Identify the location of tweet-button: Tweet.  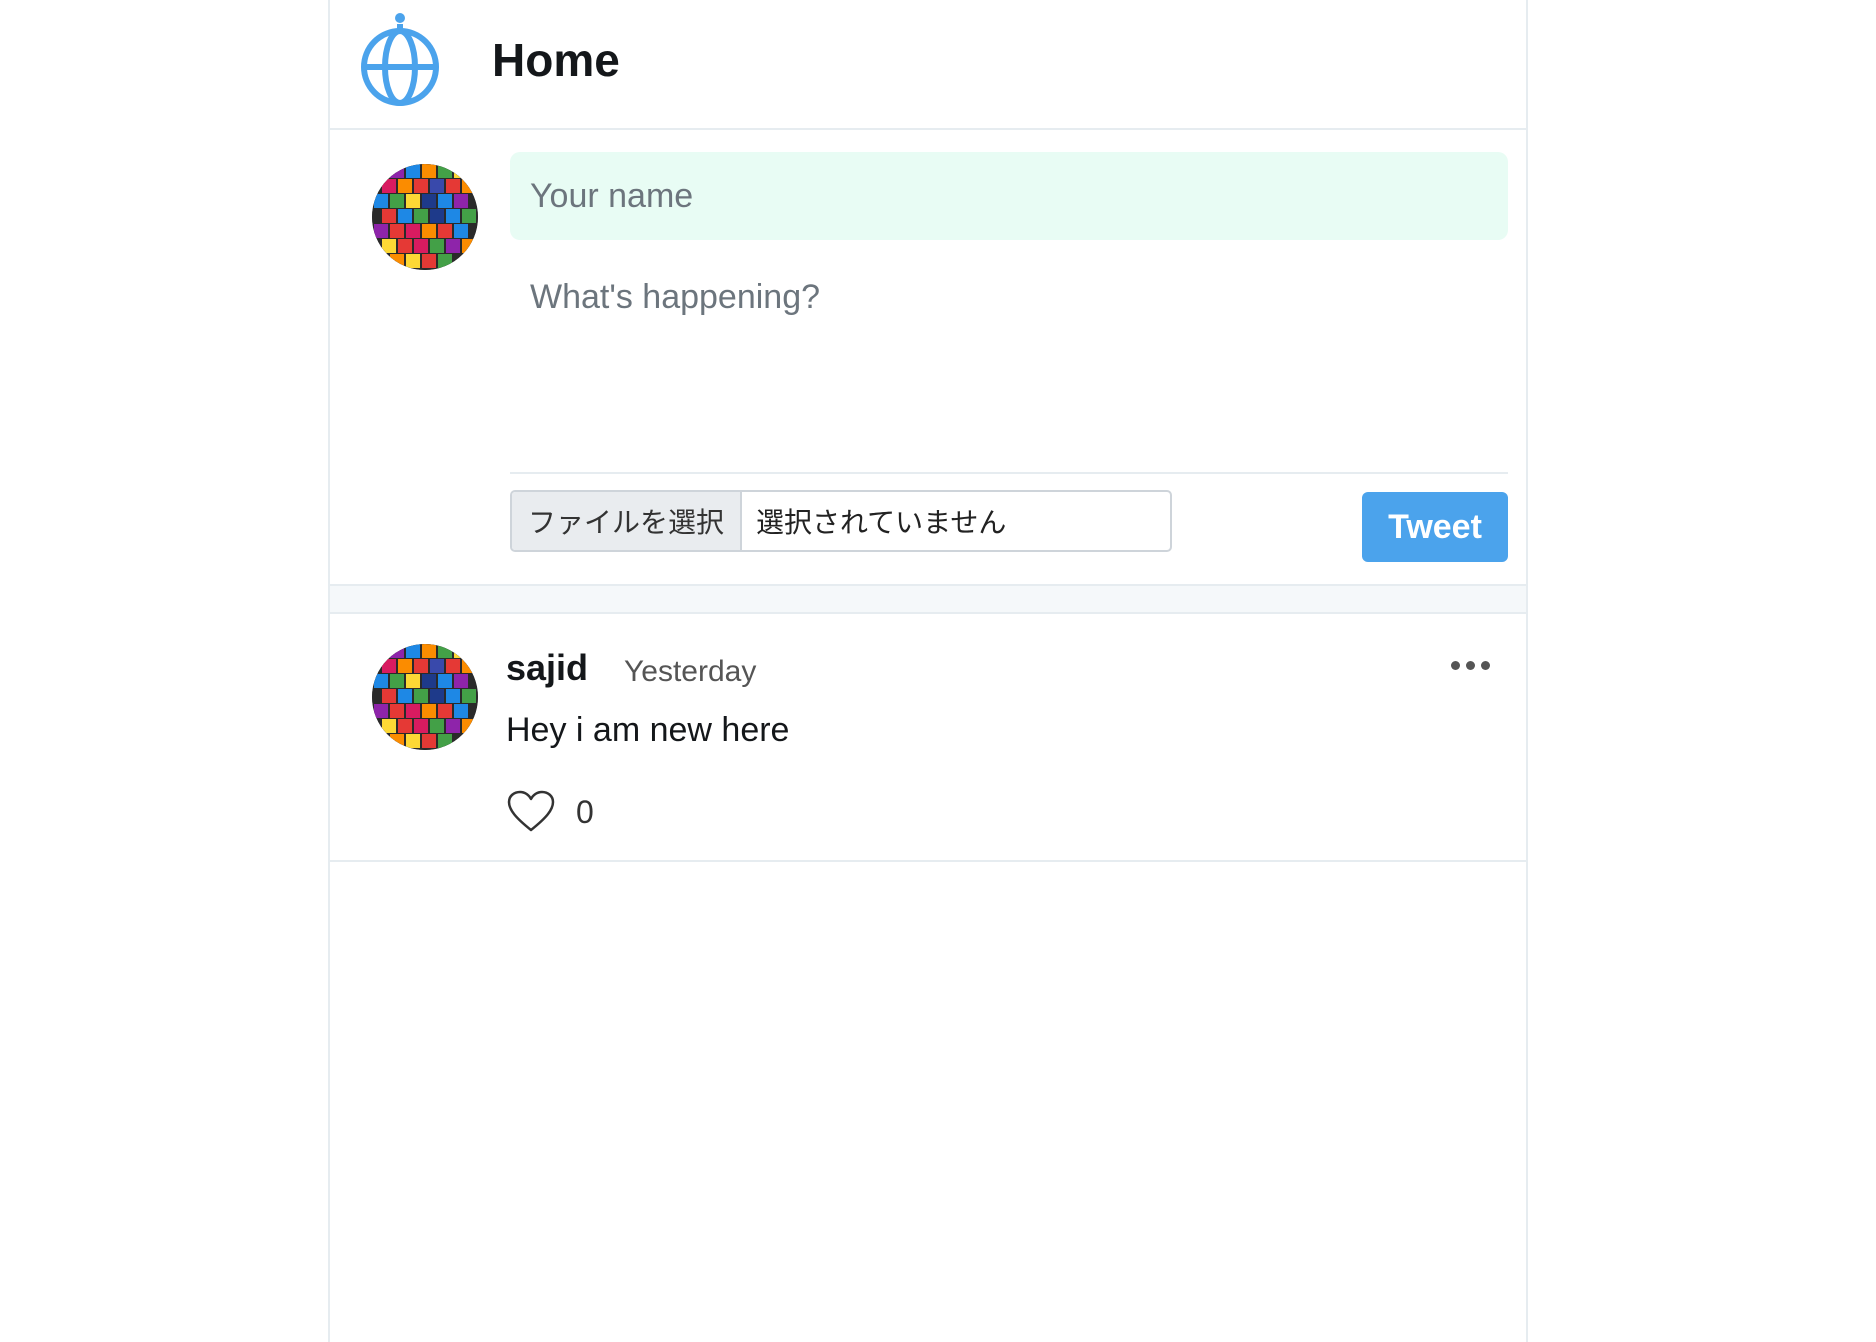
(1435, 527).